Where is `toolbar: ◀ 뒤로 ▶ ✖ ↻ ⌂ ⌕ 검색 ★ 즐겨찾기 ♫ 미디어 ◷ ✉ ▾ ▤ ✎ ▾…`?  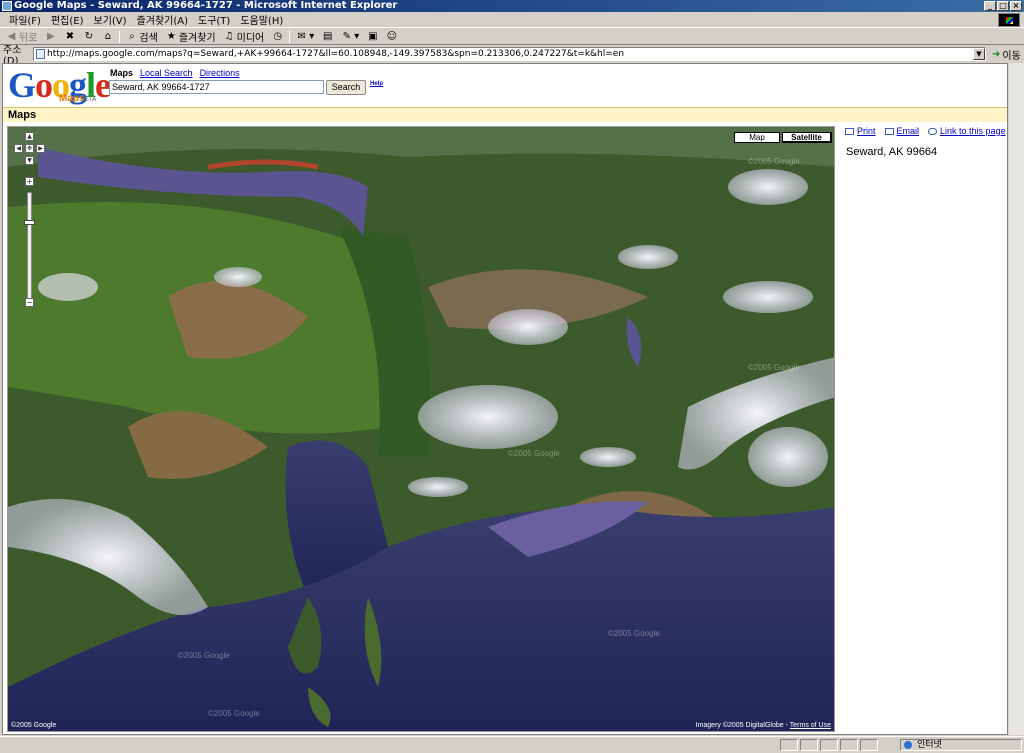
toolbar: ◀ 뒤로 ▶ ✖ ↻ ⌂ ⌕ 검색 ★ 즐겨찾기 ♫ 미디어 ◷ ✉ ▾ ▤ ✎ ▾… is located at coordinates (512, 37).